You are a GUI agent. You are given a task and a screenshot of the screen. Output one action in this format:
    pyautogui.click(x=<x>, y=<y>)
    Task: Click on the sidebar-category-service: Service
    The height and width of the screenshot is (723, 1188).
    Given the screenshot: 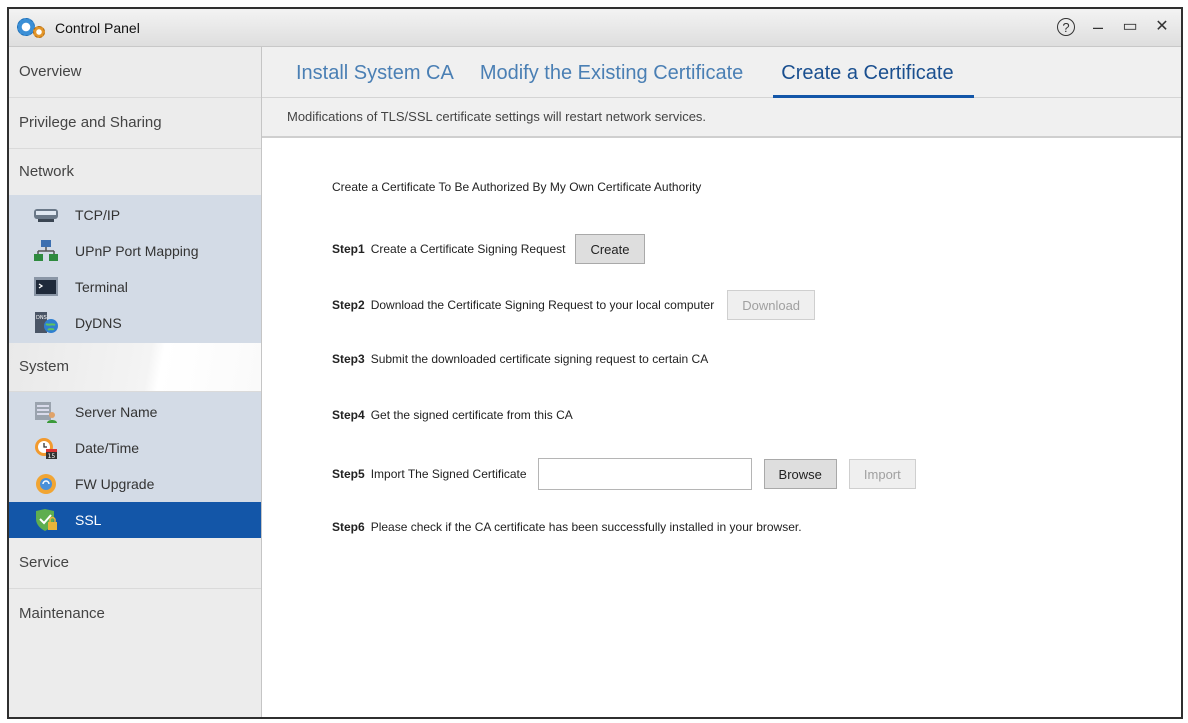 What is the action you would take?
    pyautogui.click(x=135, y=563)
    